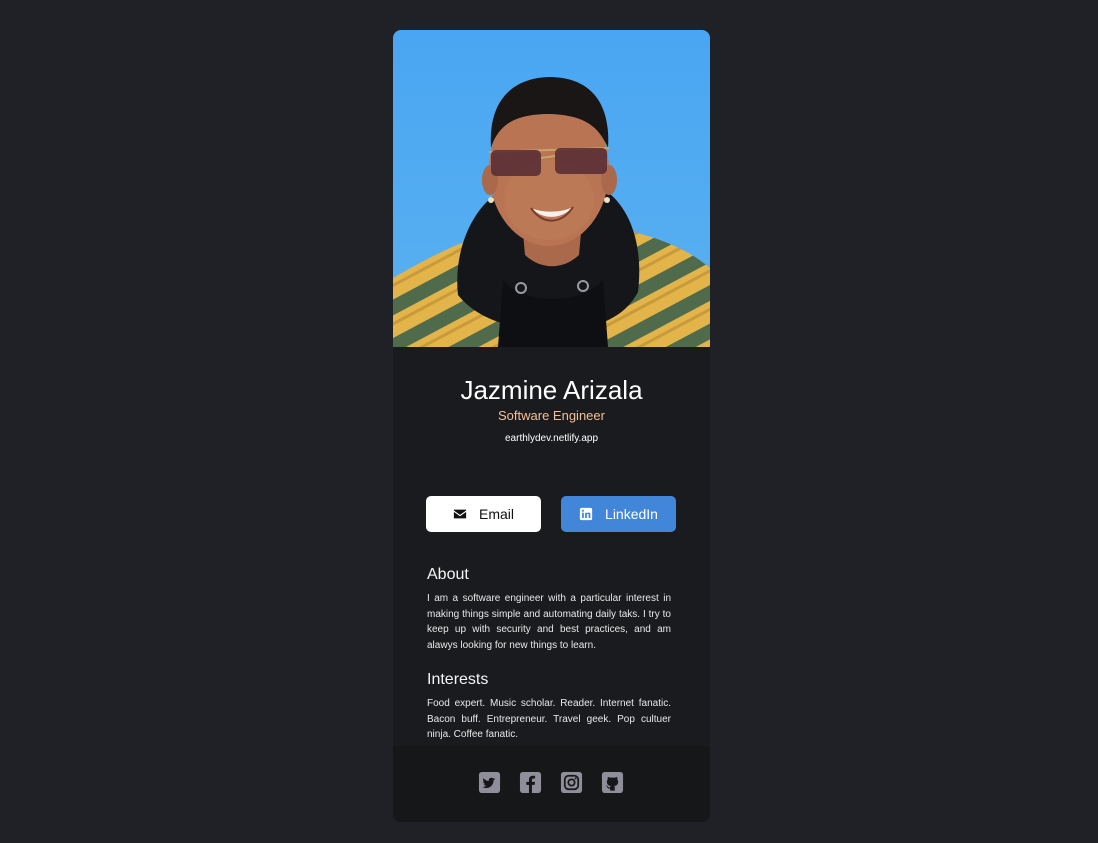  What do you see at coordinates (458, 679) in the screenshot?
I see `interests-heading: Interests` at bounding box center [458, 679].